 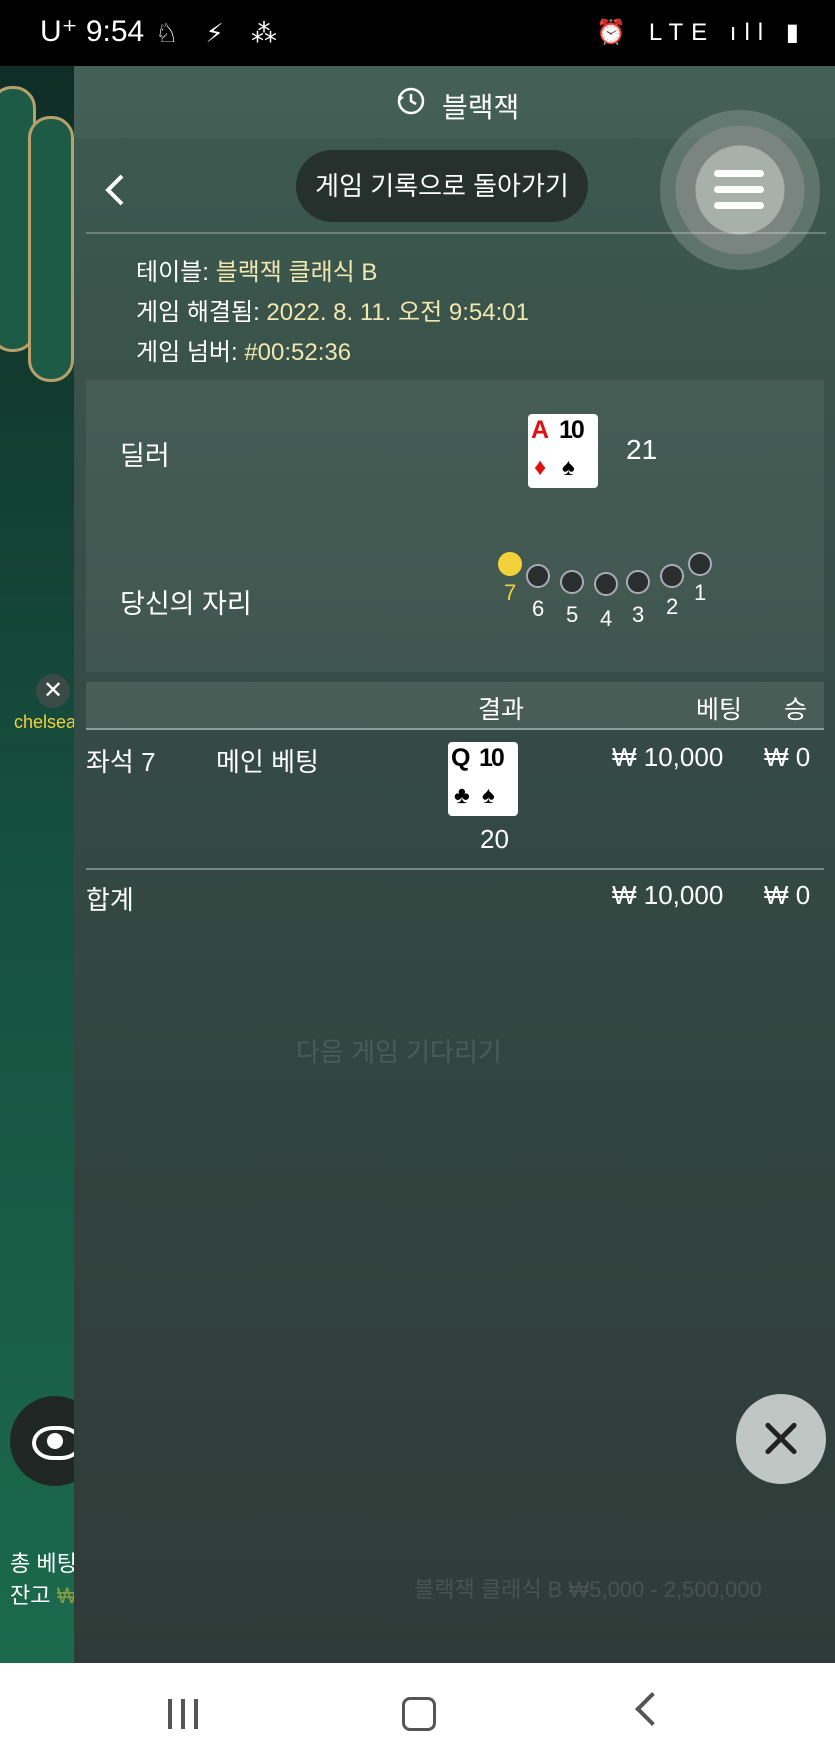 I want to click on eye-pupil, so click(x=55, y=1441).